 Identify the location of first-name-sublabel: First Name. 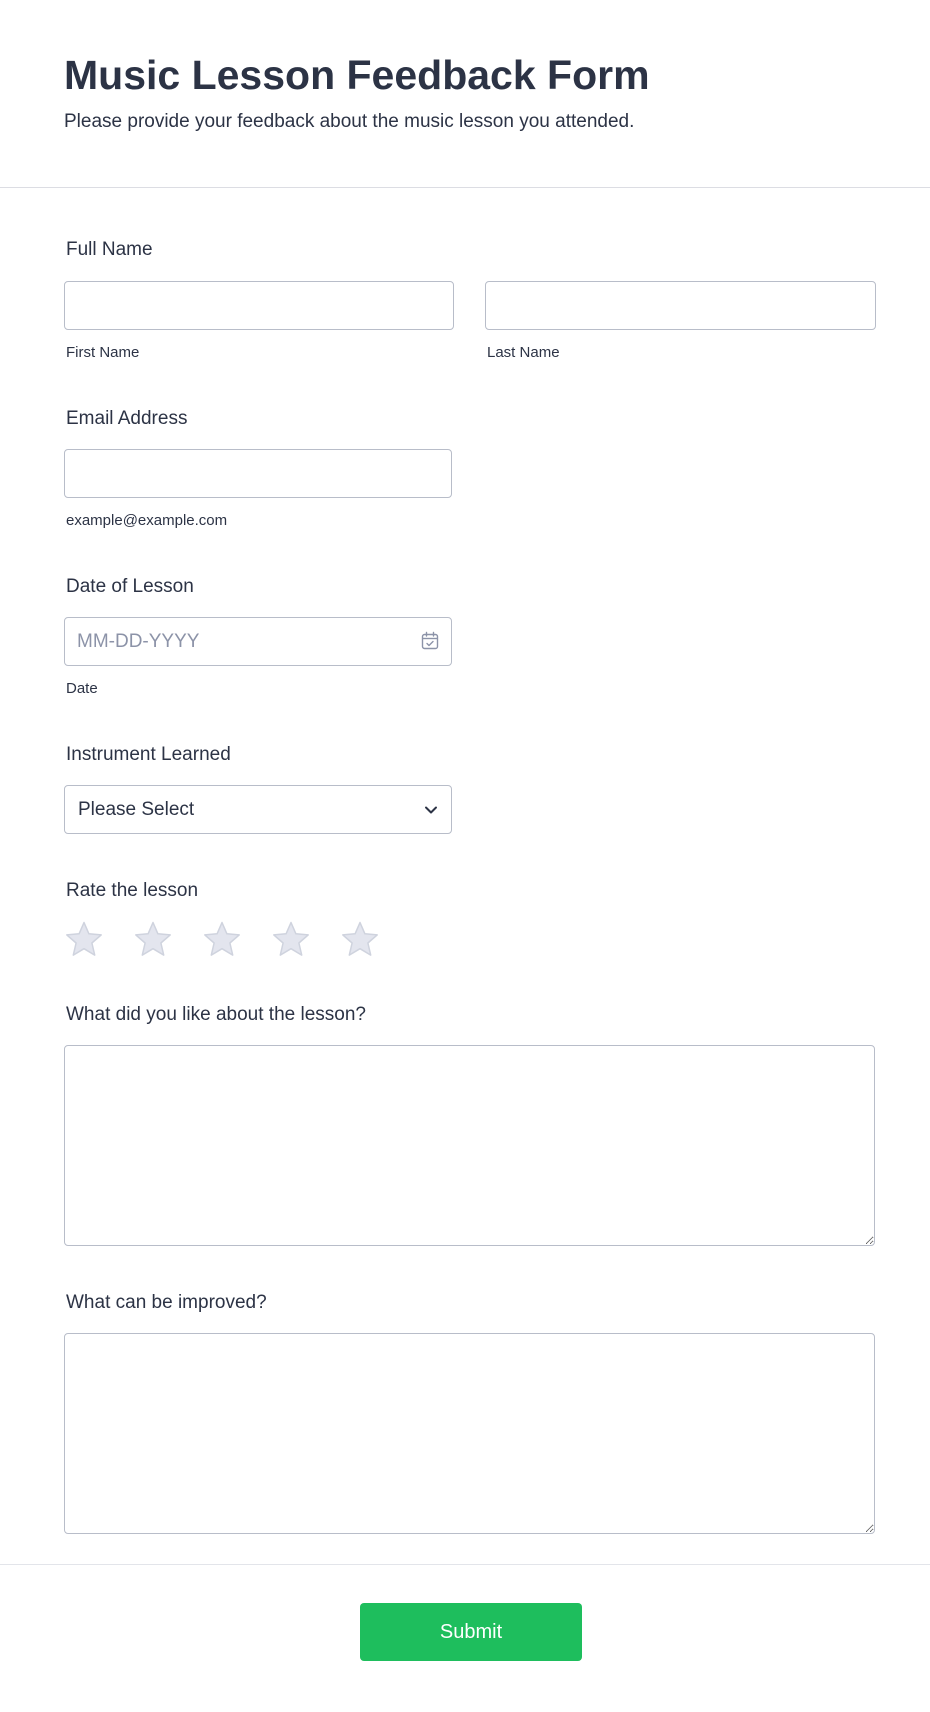
(103, 352).